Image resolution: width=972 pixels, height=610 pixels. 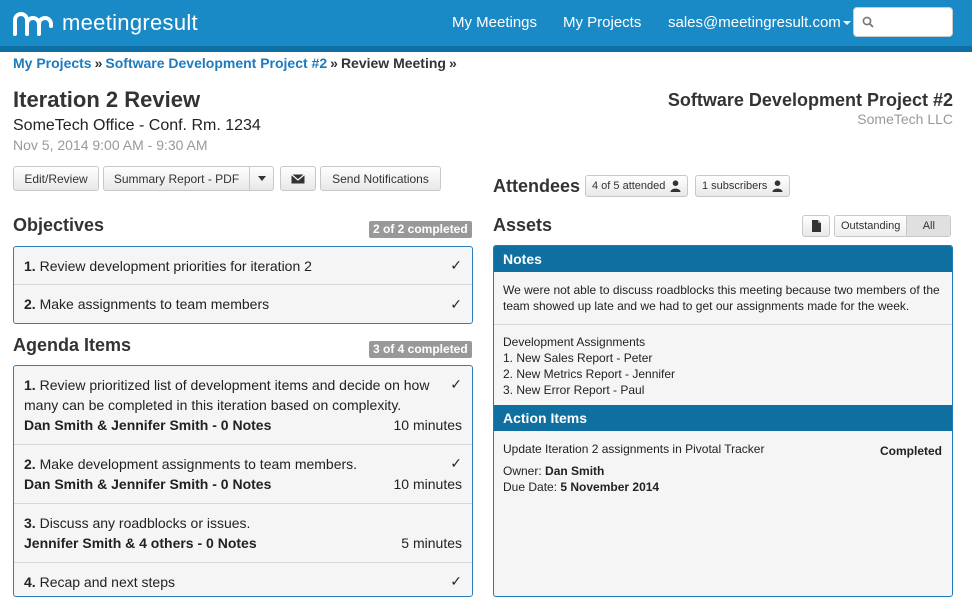 I want to click on action-item-status: Completed, so click(x=910, y=451).